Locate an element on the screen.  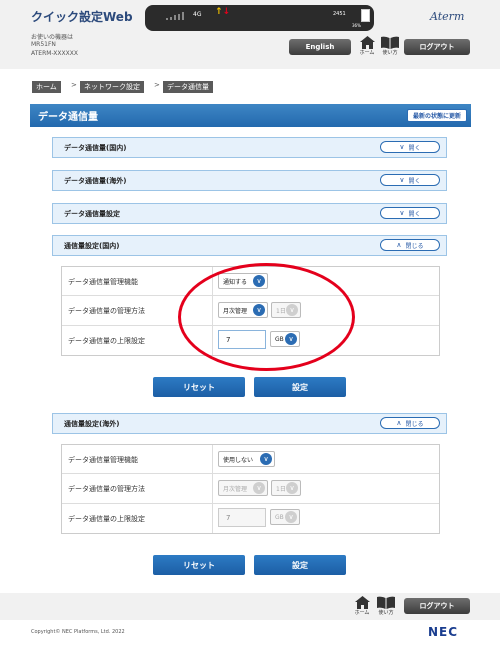
select-value: GB is located at coordinates (279, 517).